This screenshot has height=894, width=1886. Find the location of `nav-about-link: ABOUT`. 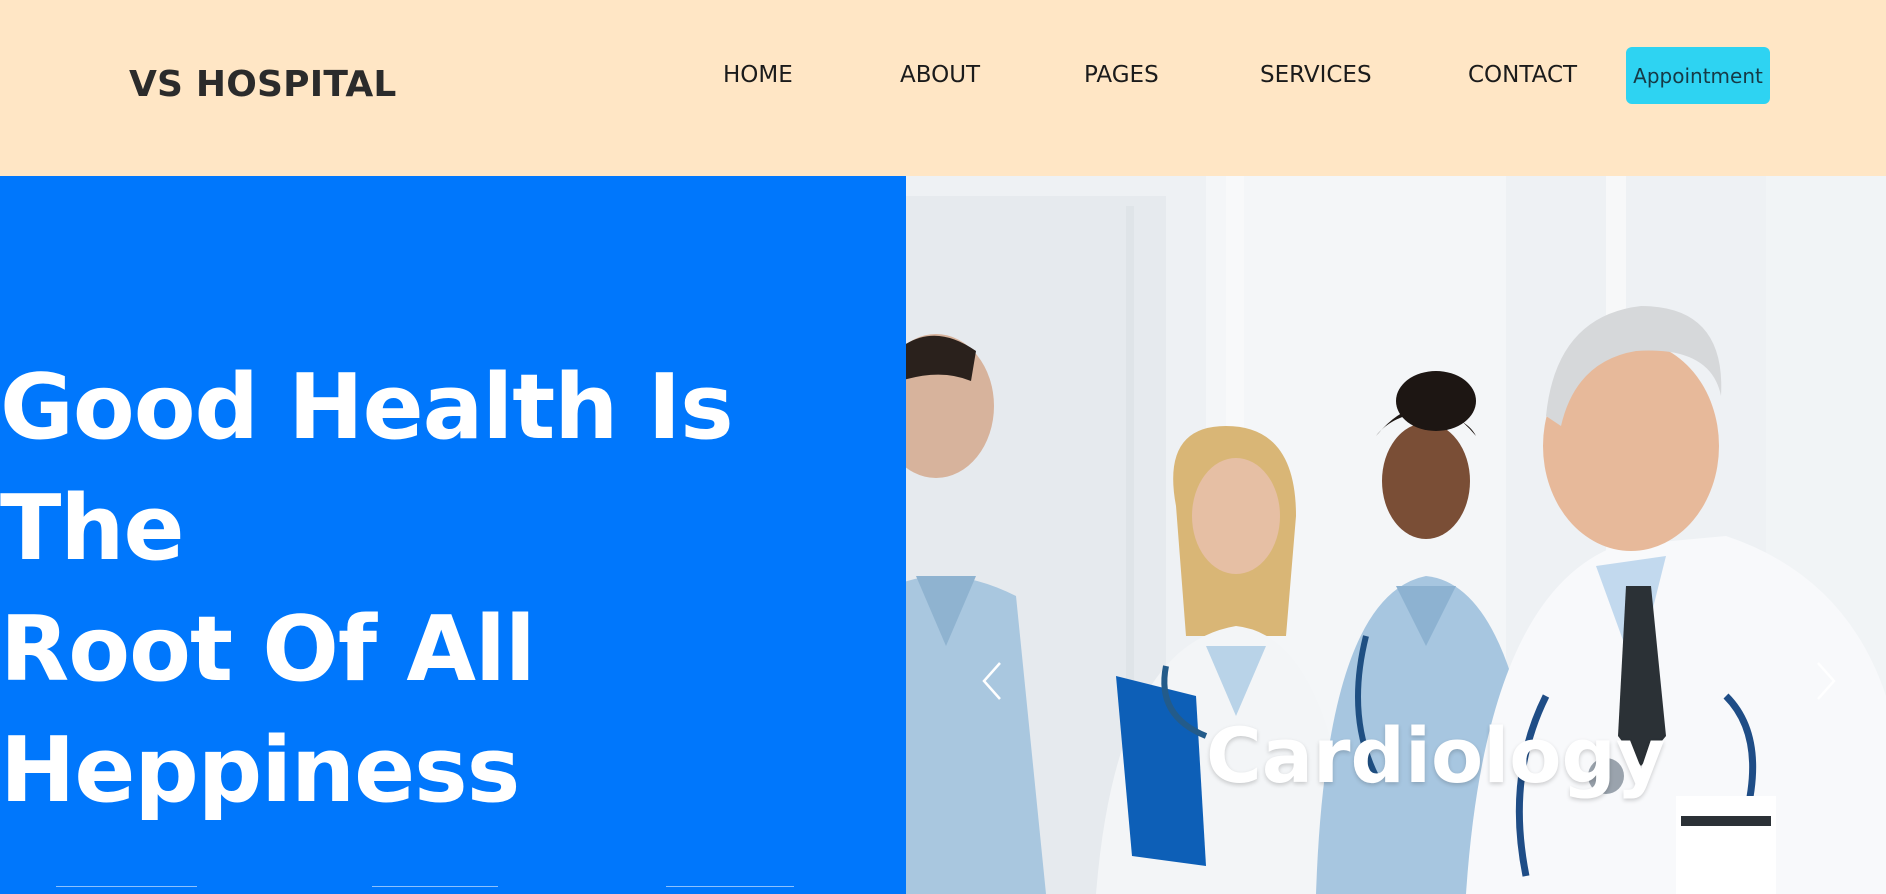

nav-about-link: ABOUT is located at coordinates (940, 75).